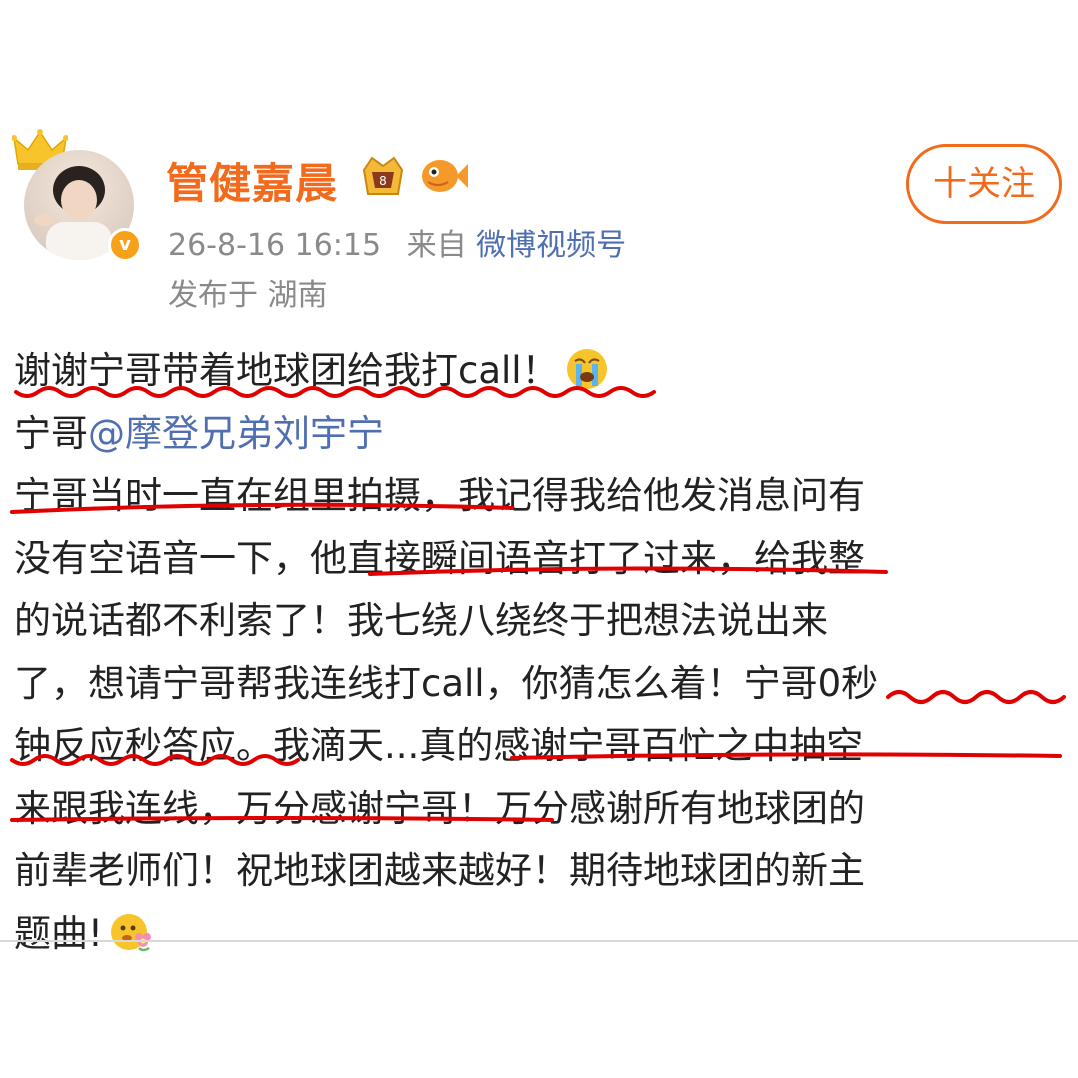 The image size is (1078, 1078). What do you see at coordinates (383, 181) in the screenshot?
I see `svg-text: 8` at bounding box center [383, 181].